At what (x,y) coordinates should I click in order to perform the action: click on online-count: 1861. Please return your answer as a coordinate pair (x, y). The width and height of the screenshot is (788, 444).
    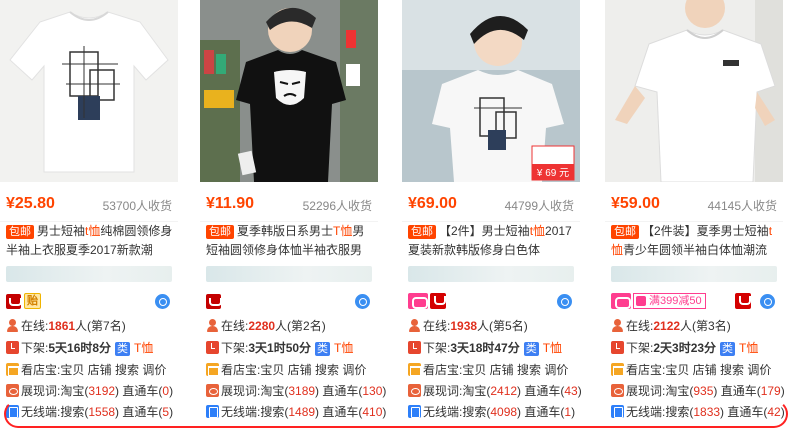
    Looking at the image, I should click on (62, 326).